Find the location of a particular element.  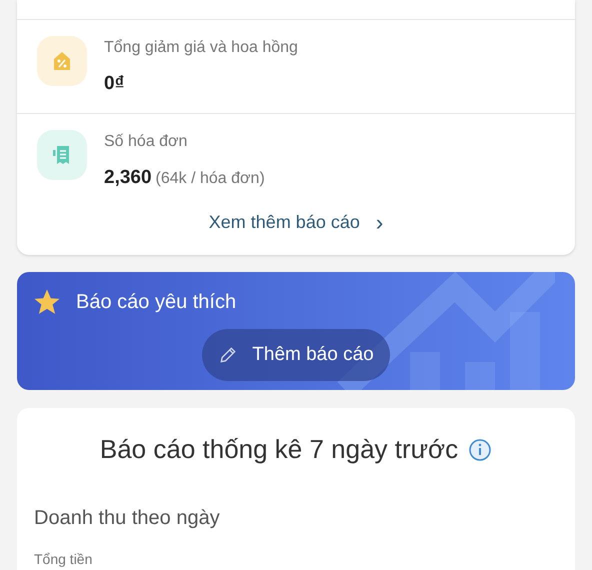

more-reports-link: Xem thêm báo cáo › is located at coordinates (296, 222).